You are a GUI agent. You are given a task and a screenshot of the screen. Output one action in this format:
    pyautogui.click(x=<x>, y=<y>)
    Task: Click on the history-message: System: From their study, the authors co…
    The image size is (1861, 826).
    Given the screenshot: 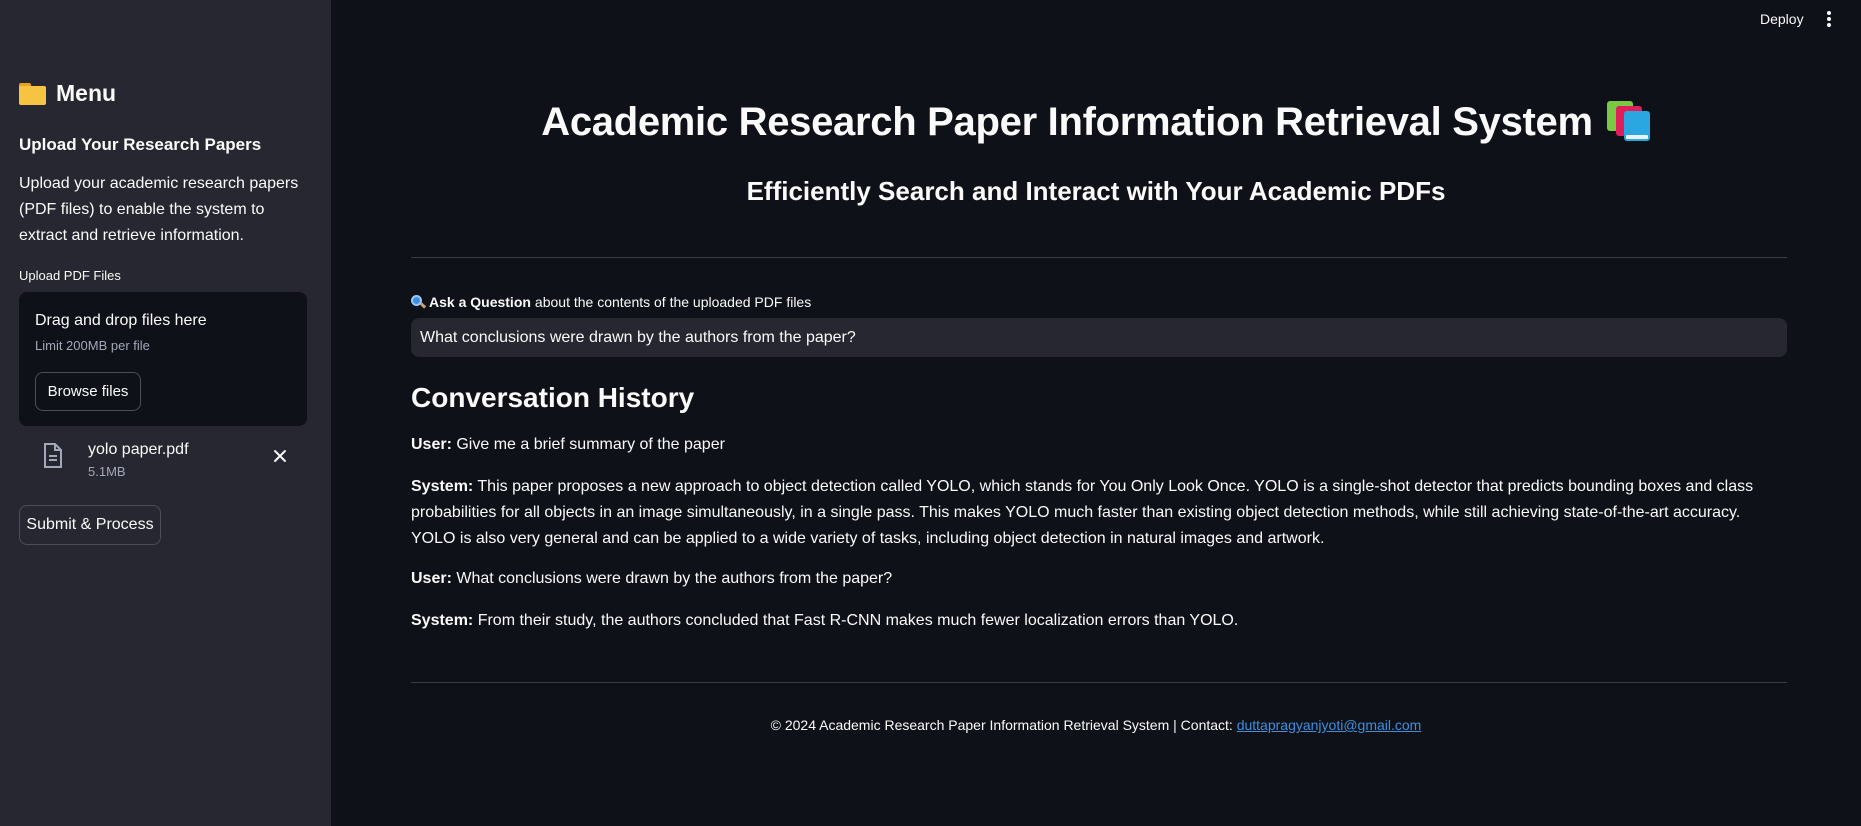 What is the action you would take?
    pyautogui.click(x=1099, y=621)
    